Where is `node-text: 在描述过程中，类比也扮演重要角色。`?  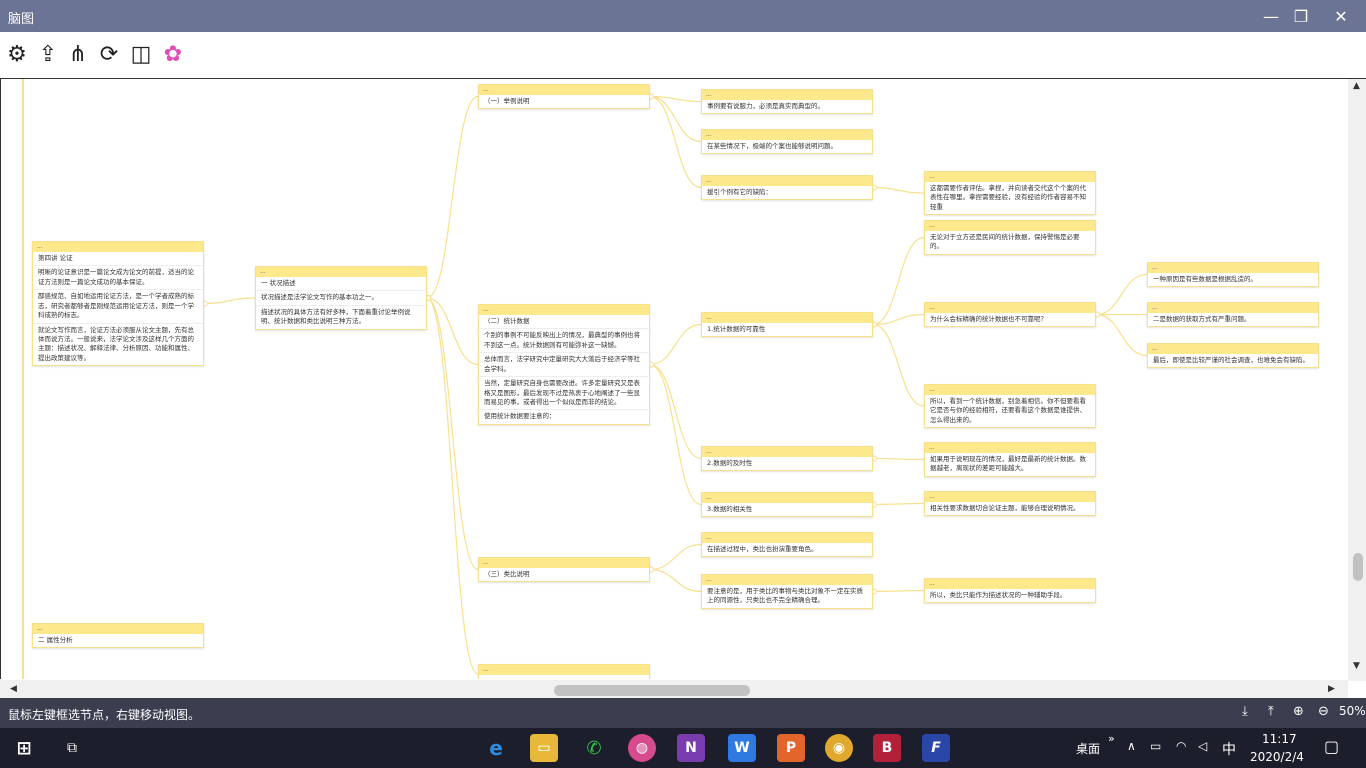
node-text: 在描述过程中，类比也扮演重要角色。 is located at coordinates (762, 549).